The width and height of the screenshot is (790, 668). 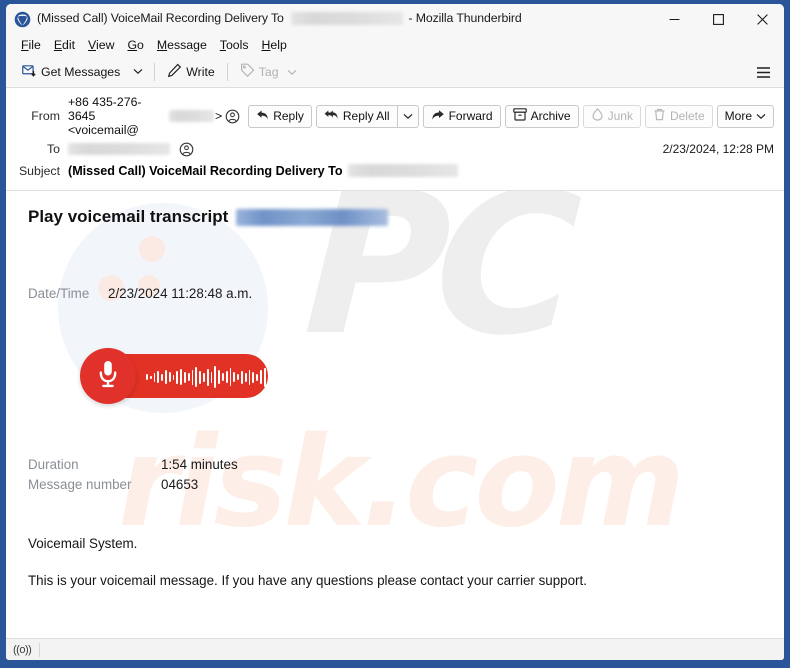 What do you see at coordinates (763, 72) in the screenshot?
I see `app-menu-button` at bounding box center [763, 72].